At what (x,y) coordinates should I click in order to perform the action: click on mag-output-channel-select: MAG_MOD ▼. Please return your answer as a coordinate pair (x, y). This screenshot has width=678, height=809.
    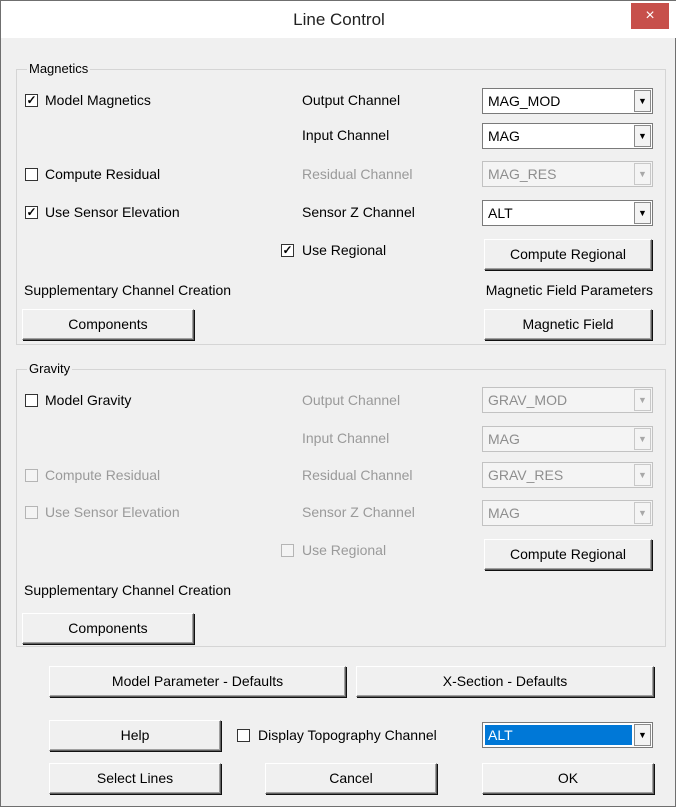
    Looking at the image, I should click on (567, 101).